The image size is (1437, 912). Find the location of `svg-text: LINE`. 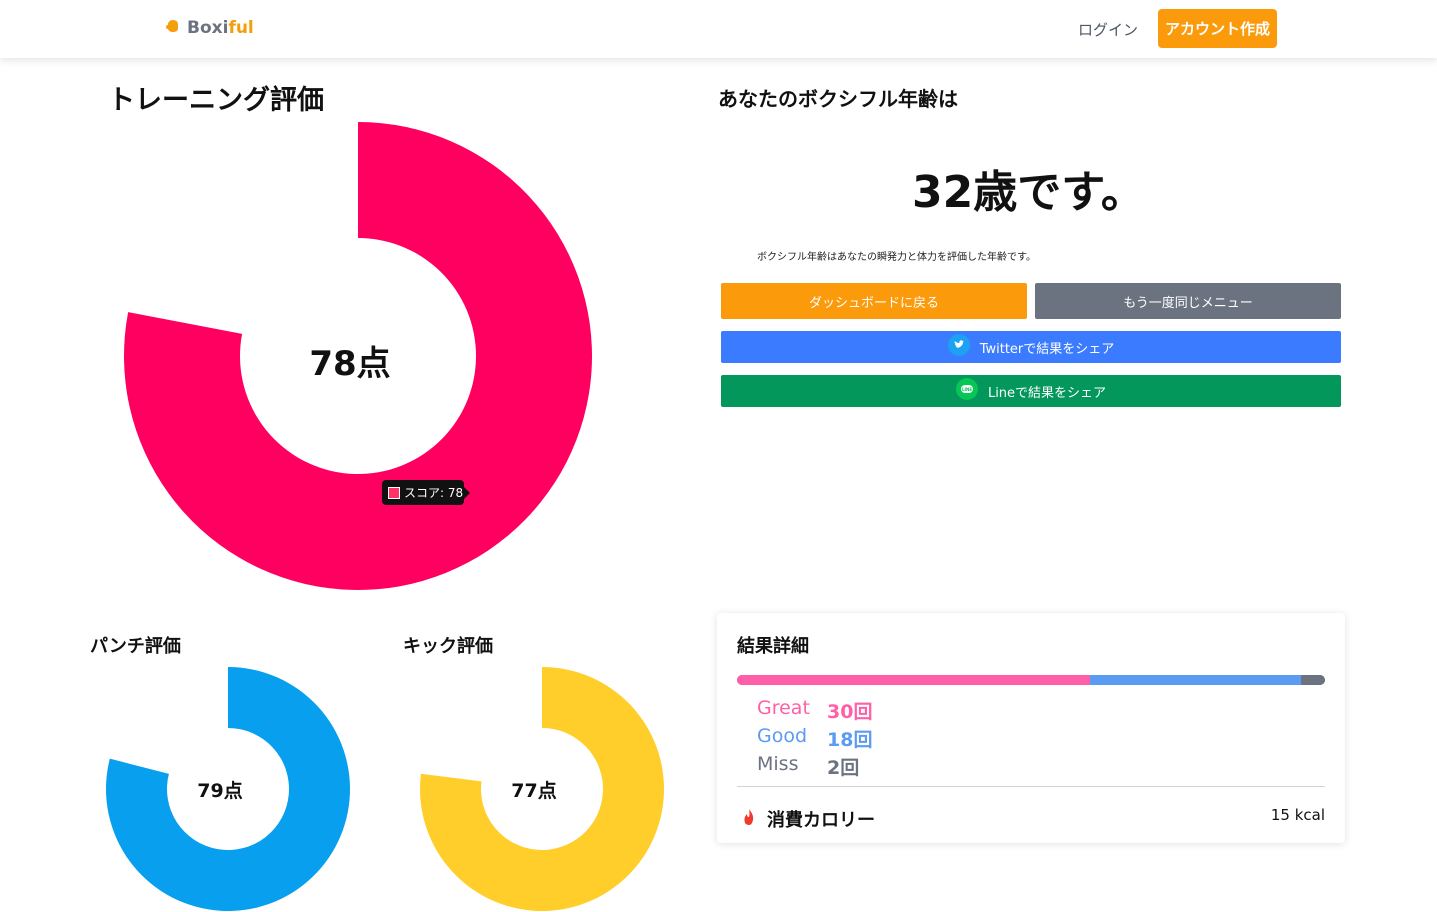

svg-text: LINE is located at coordinates (967, 389).